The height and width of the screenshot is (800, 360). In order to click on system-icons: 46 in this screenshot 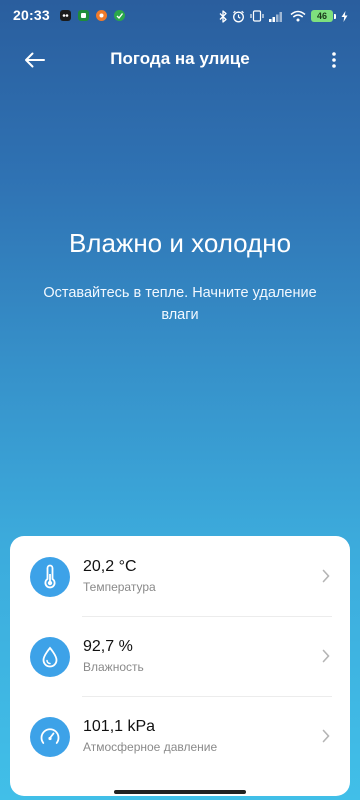, I will do `click(283, 16)`.